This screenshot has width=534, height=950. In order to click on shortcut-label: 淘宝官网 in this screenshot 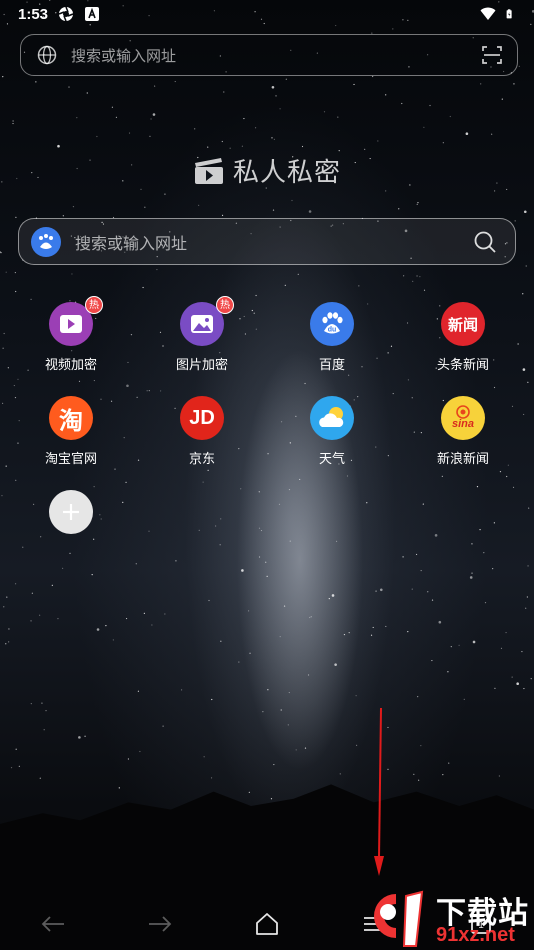, I will do `click(70, 459)`.